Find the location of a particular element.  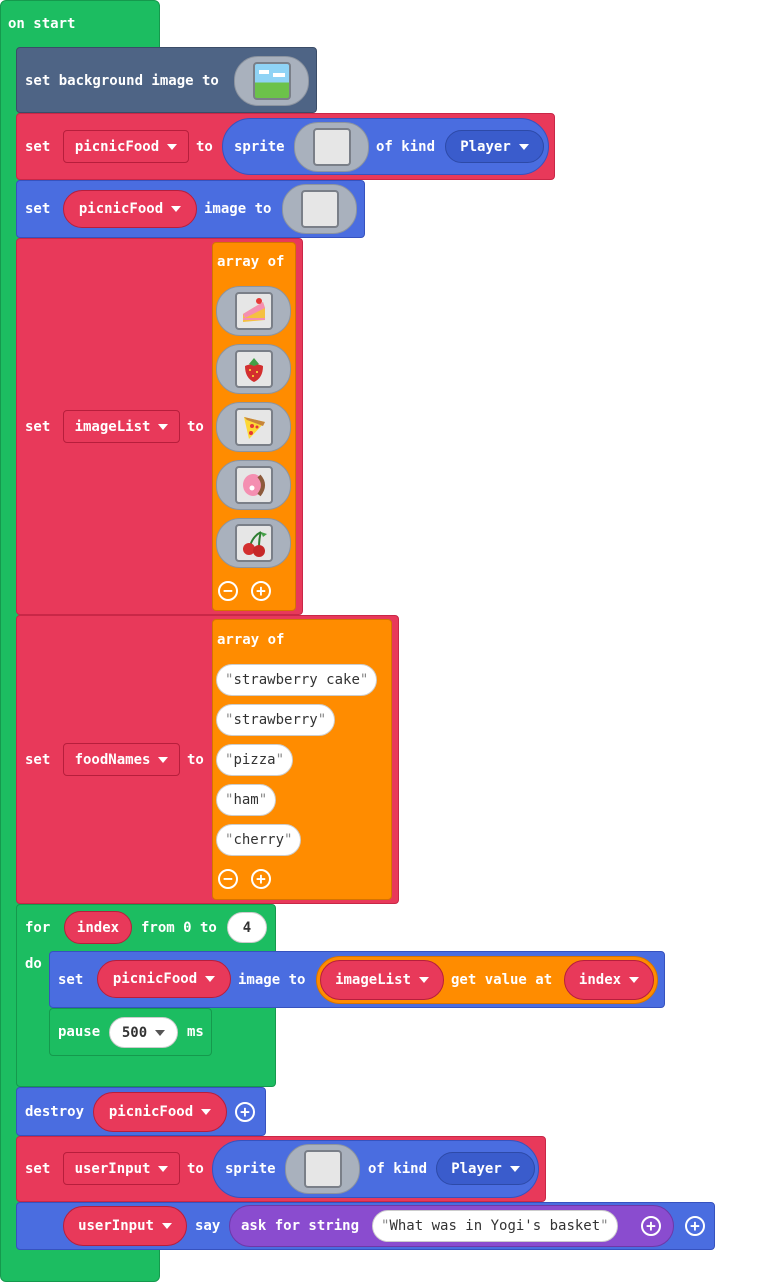

item-text: ham is located at coordinates (246, 800).